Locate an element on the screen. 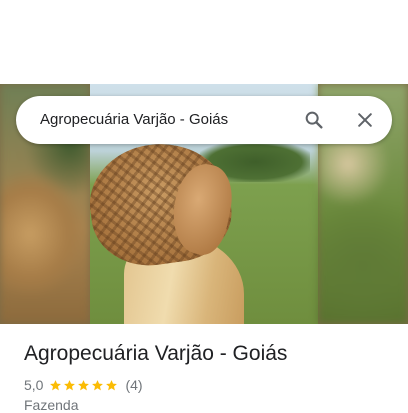 This screenshot has width=408, height=413. close-icon is located at coordinates (365, 120).